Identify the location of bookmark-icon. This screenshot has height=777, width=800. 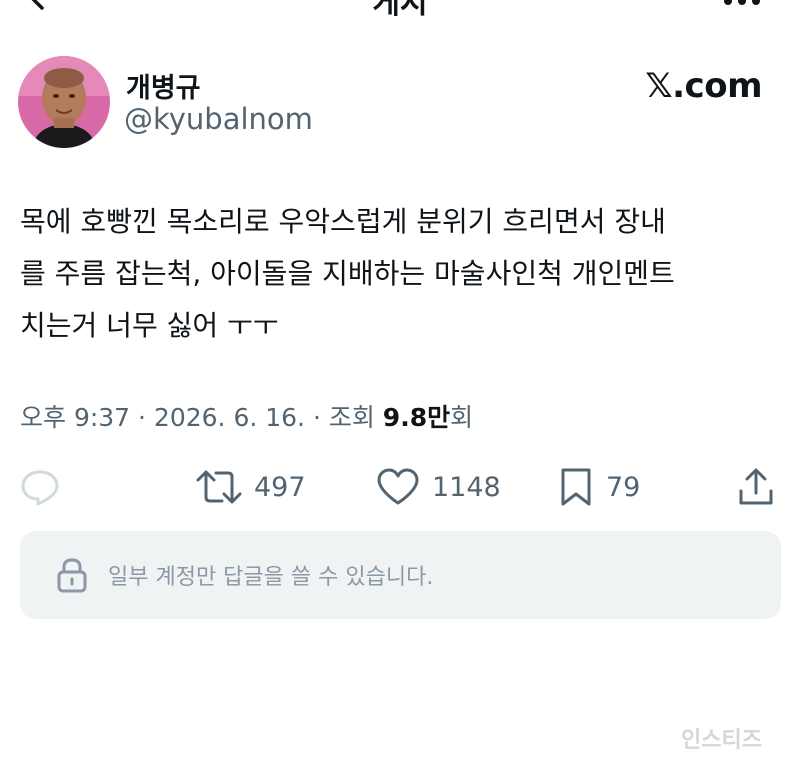
(576, 487).